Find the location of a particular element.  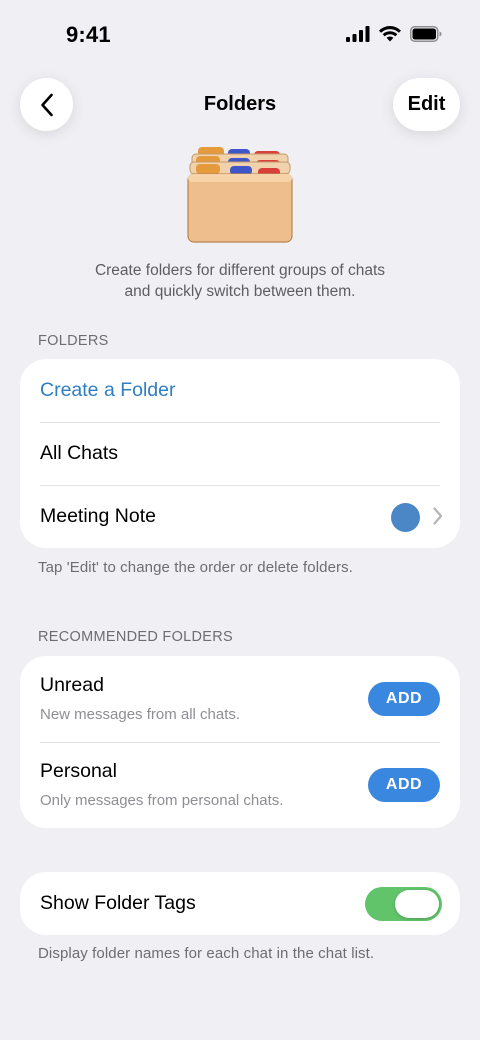

show-folder-tags-row: Show Folder Tags is located at coordinates (240, 903).